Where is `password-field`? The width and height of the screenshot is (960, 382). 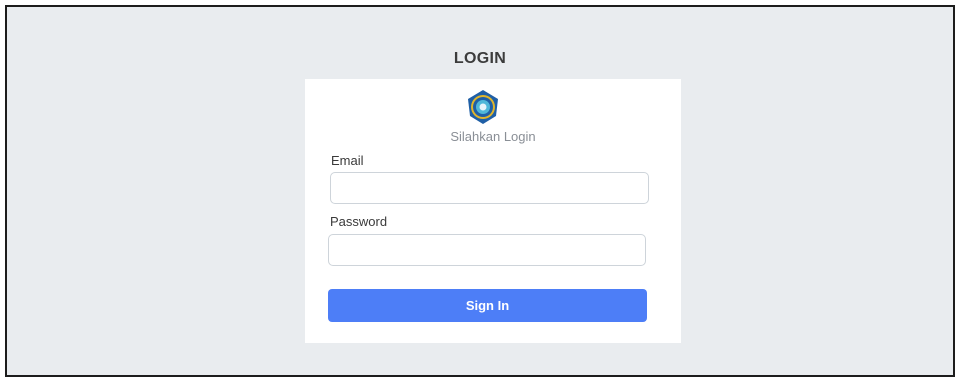
password-field is located at coordinates (487, 250).